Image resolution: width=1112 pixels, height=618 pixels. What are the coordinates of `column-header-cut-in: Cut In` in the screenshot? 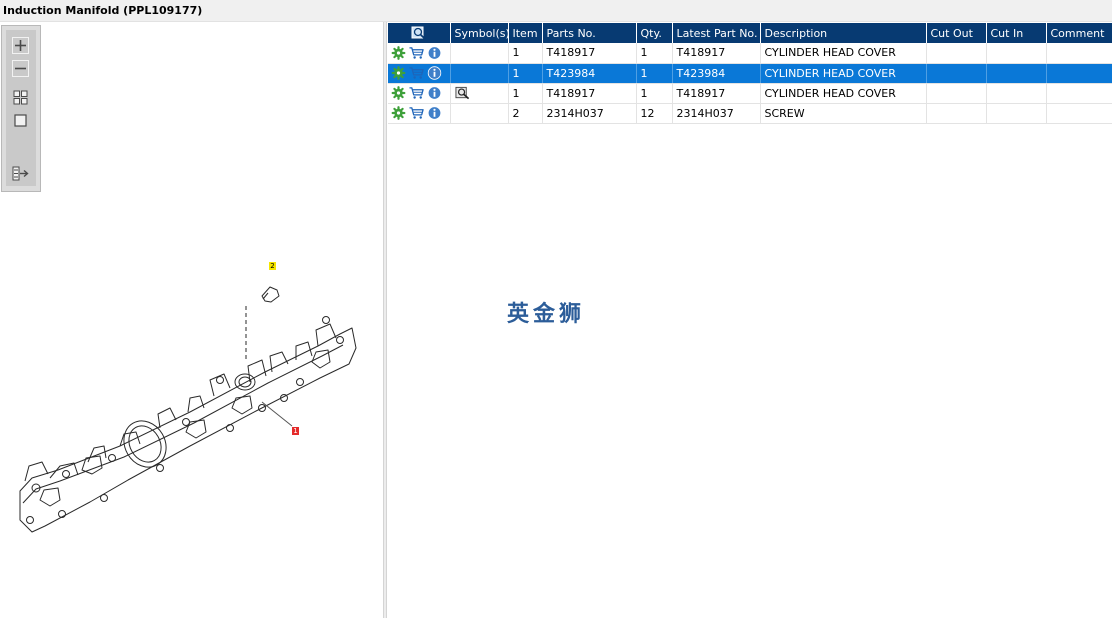 It's located at (1016, 33).